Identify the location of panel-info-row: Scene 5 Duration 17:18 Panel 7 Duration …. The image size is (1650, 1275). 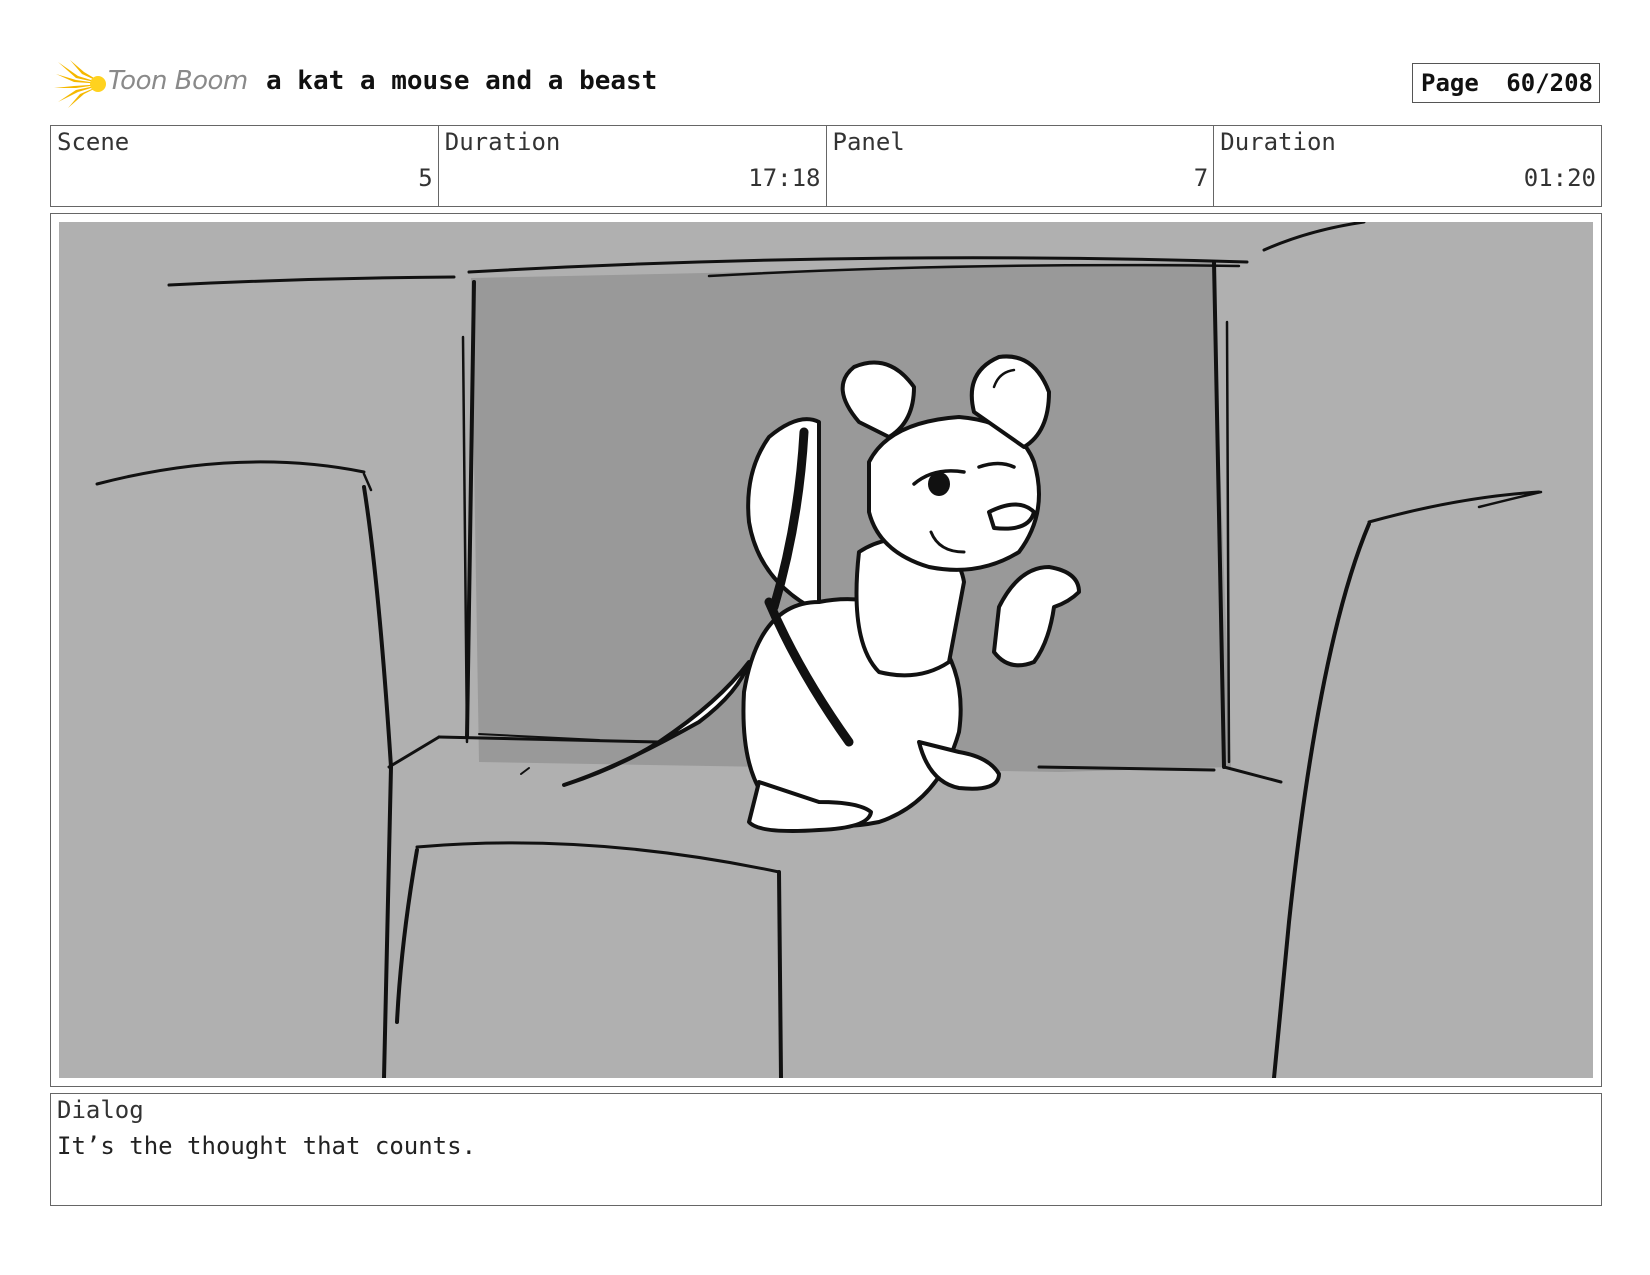
(826, 166).